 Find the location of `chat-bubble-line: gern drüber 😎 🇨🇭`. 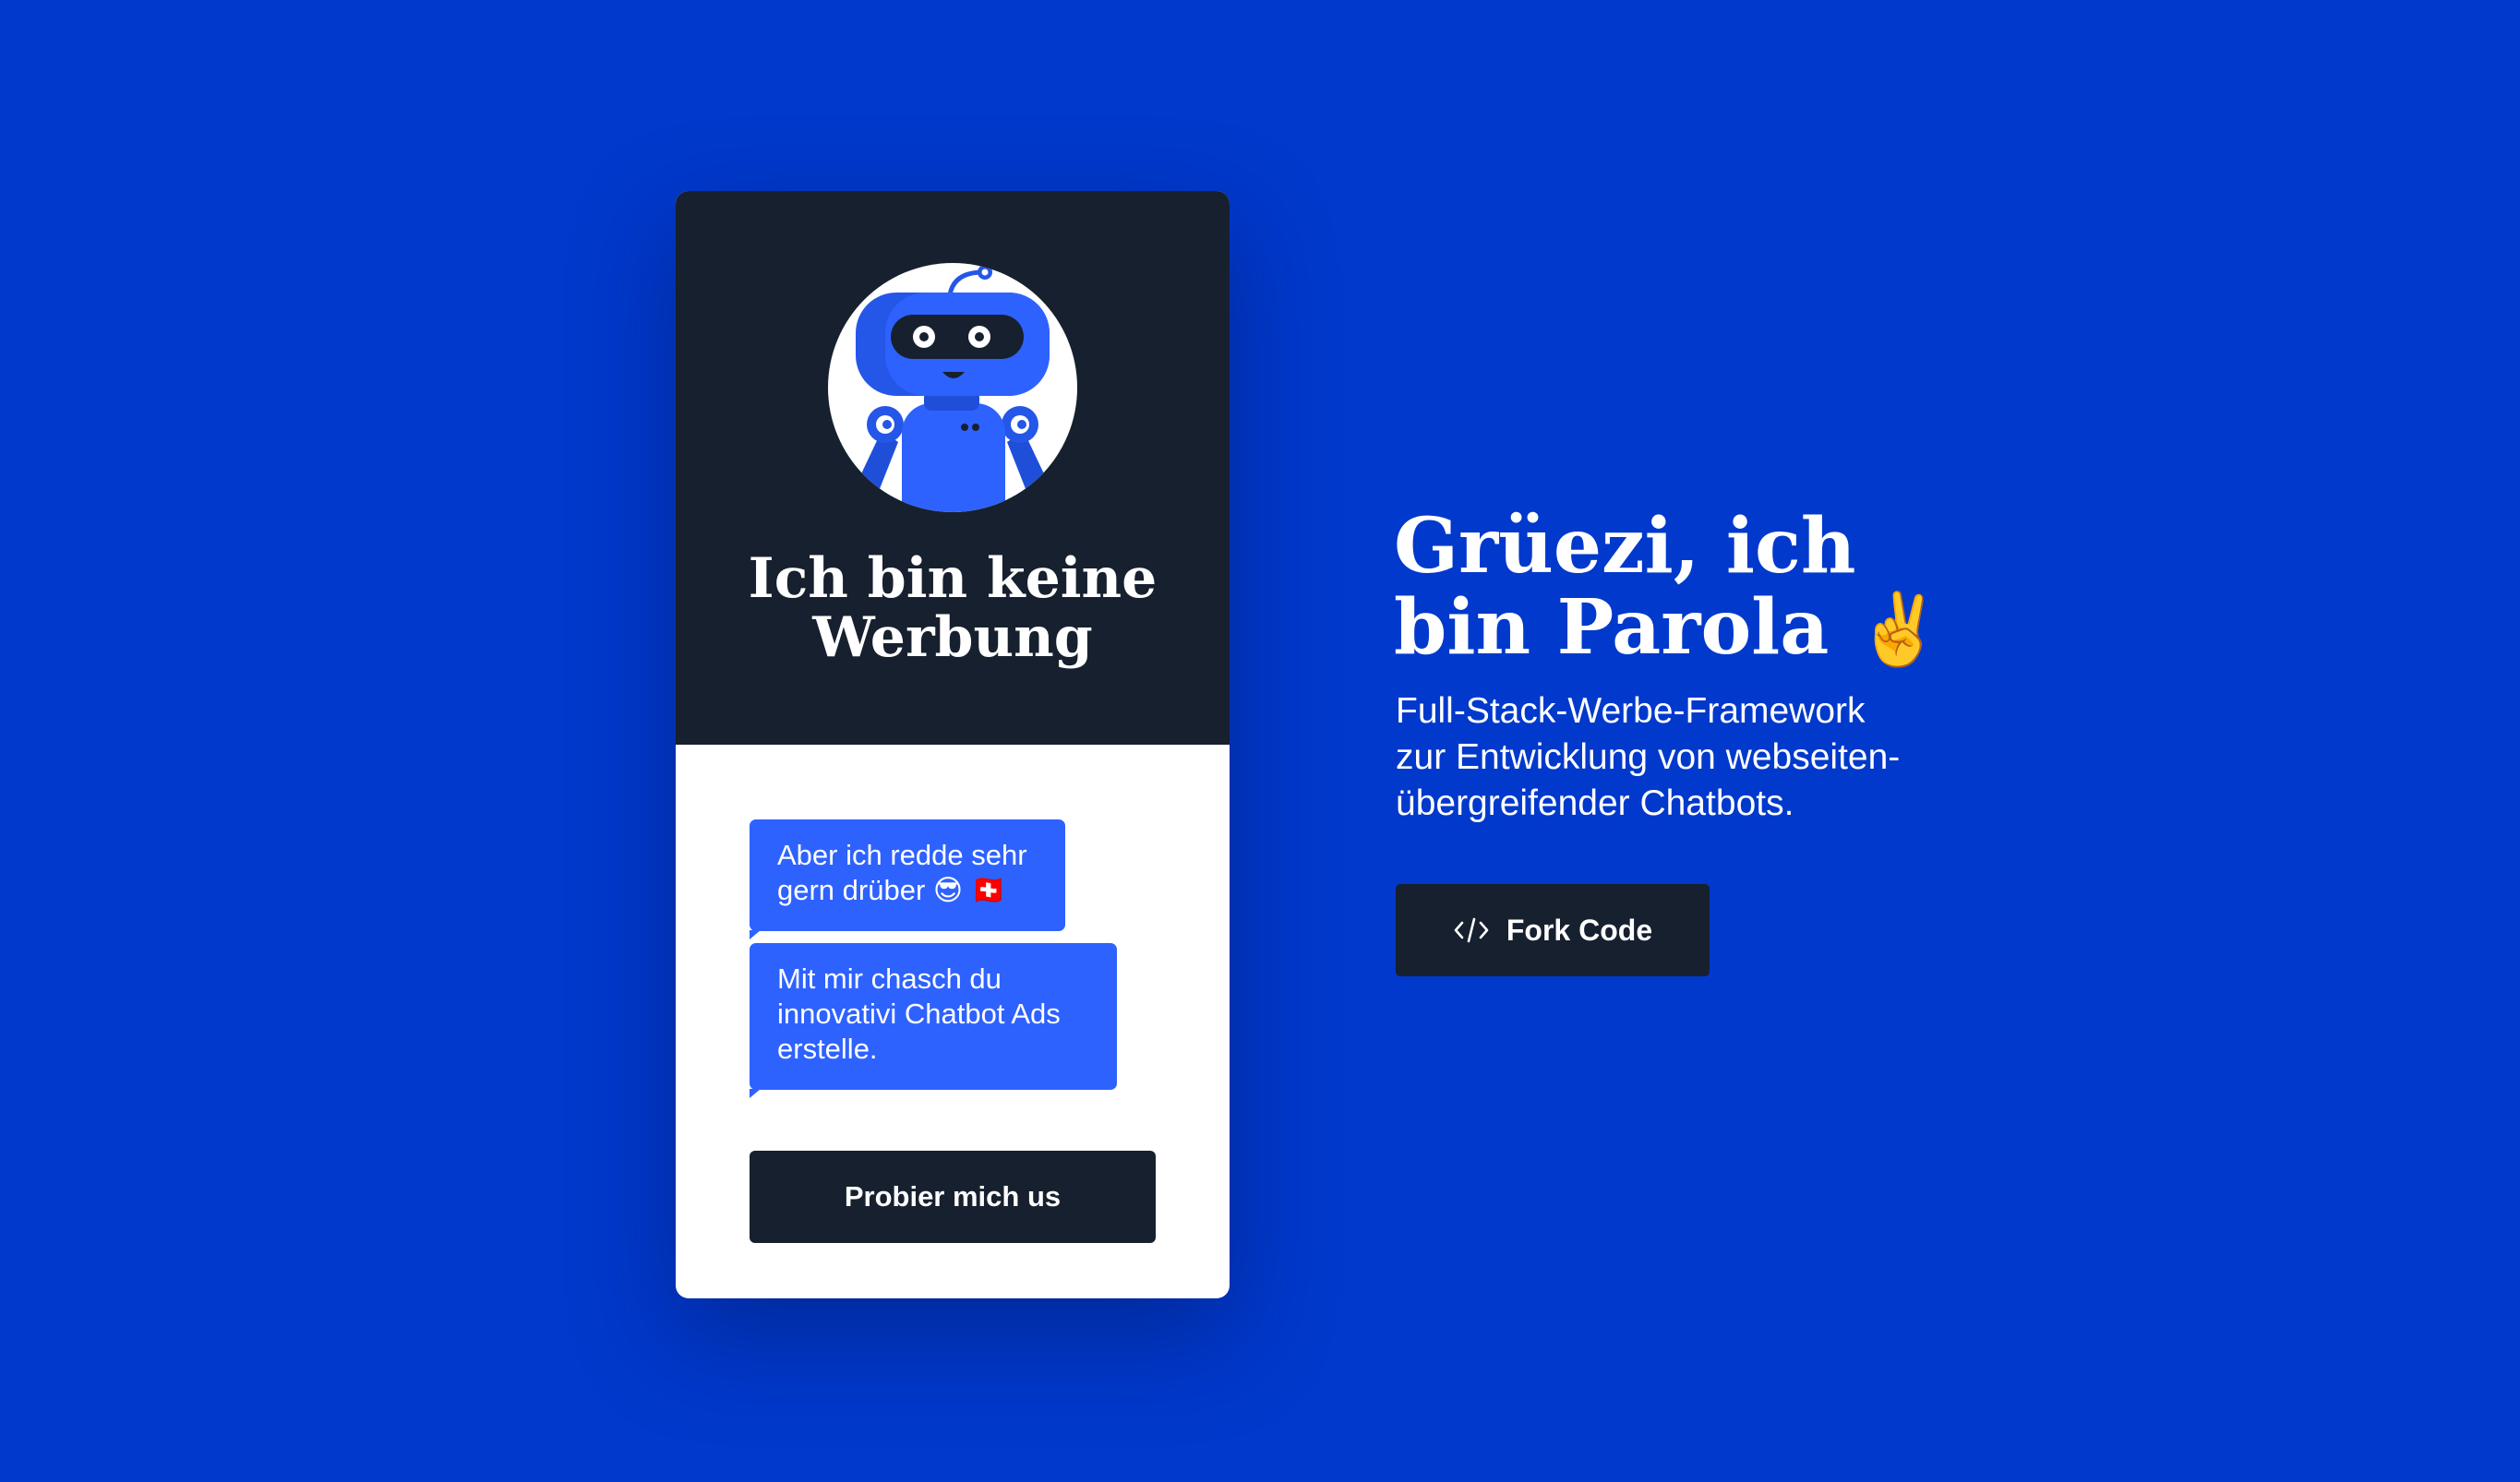

chat-bubble-line: gern drüber 😎 🇨🇭 is located at coordinates (892, 890).